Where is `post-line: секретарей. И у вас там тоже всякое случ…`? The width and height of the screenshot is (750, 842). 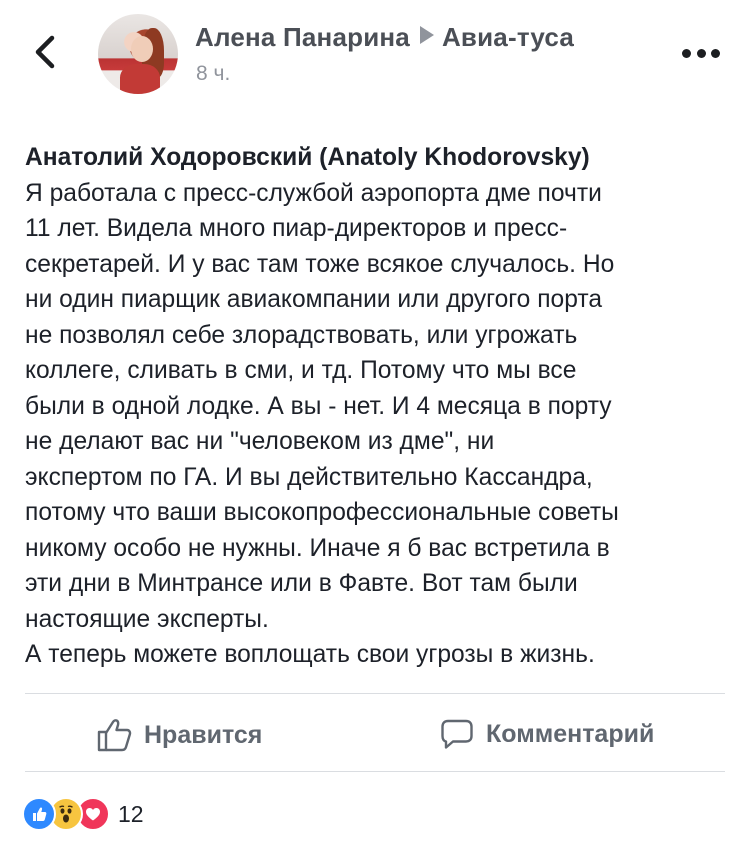 post-line: секретарей. И у вас там тоже всякое случ… is located at coordinates (320, 264).